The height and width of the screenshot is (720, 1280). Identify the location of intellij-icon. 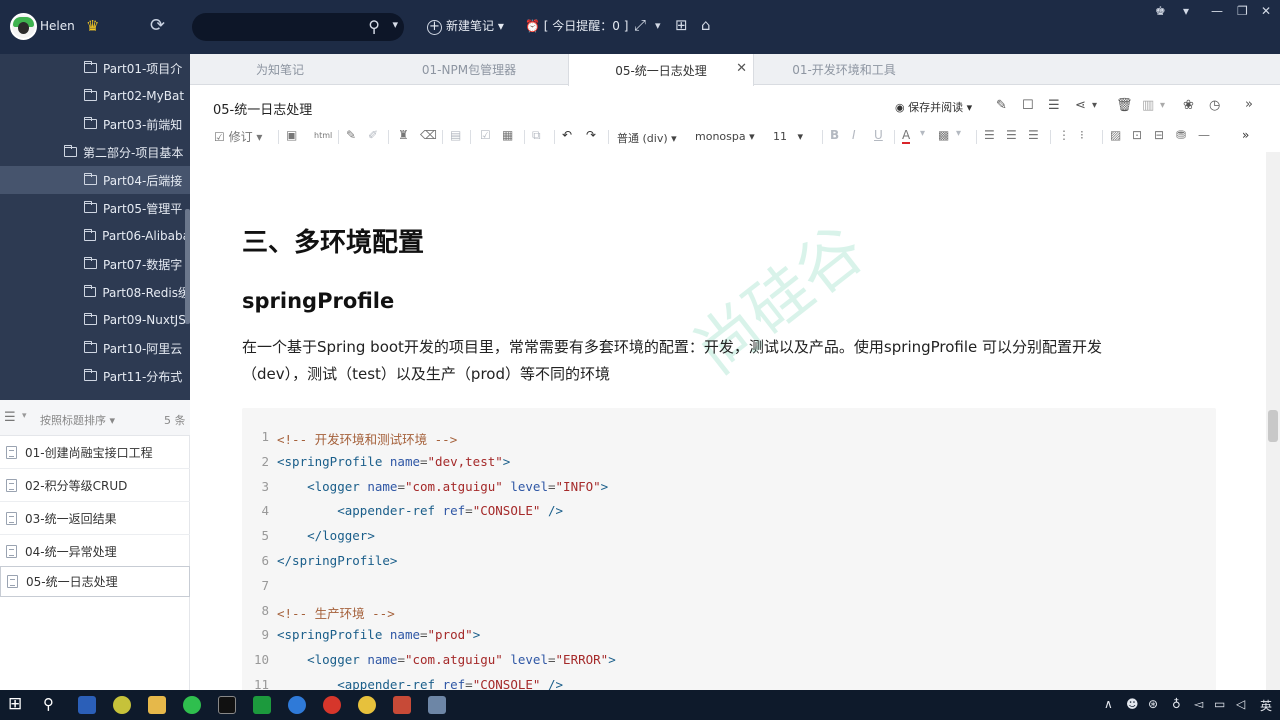
(227, 705).